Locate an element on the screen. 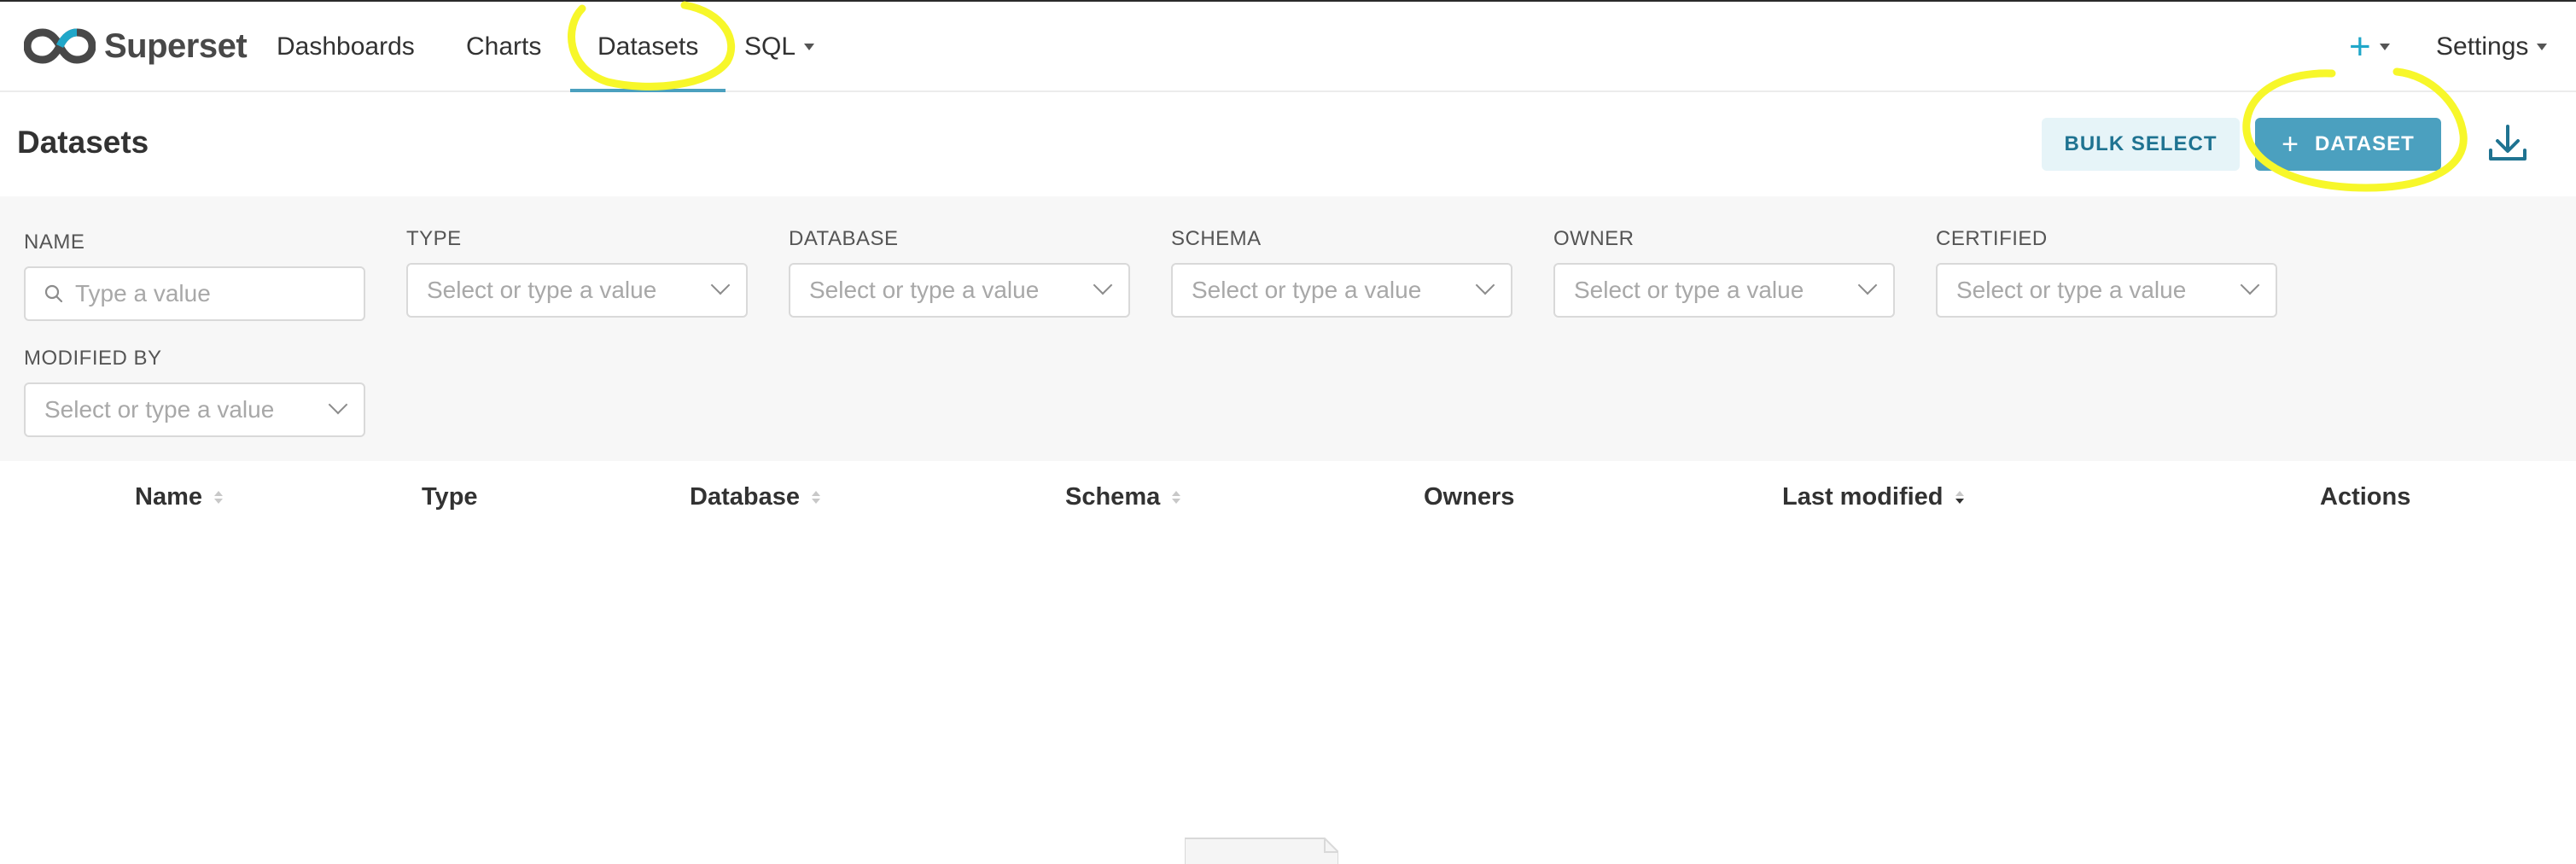  nav-datasets-label: Datasets is located at coordinates (648, 46).